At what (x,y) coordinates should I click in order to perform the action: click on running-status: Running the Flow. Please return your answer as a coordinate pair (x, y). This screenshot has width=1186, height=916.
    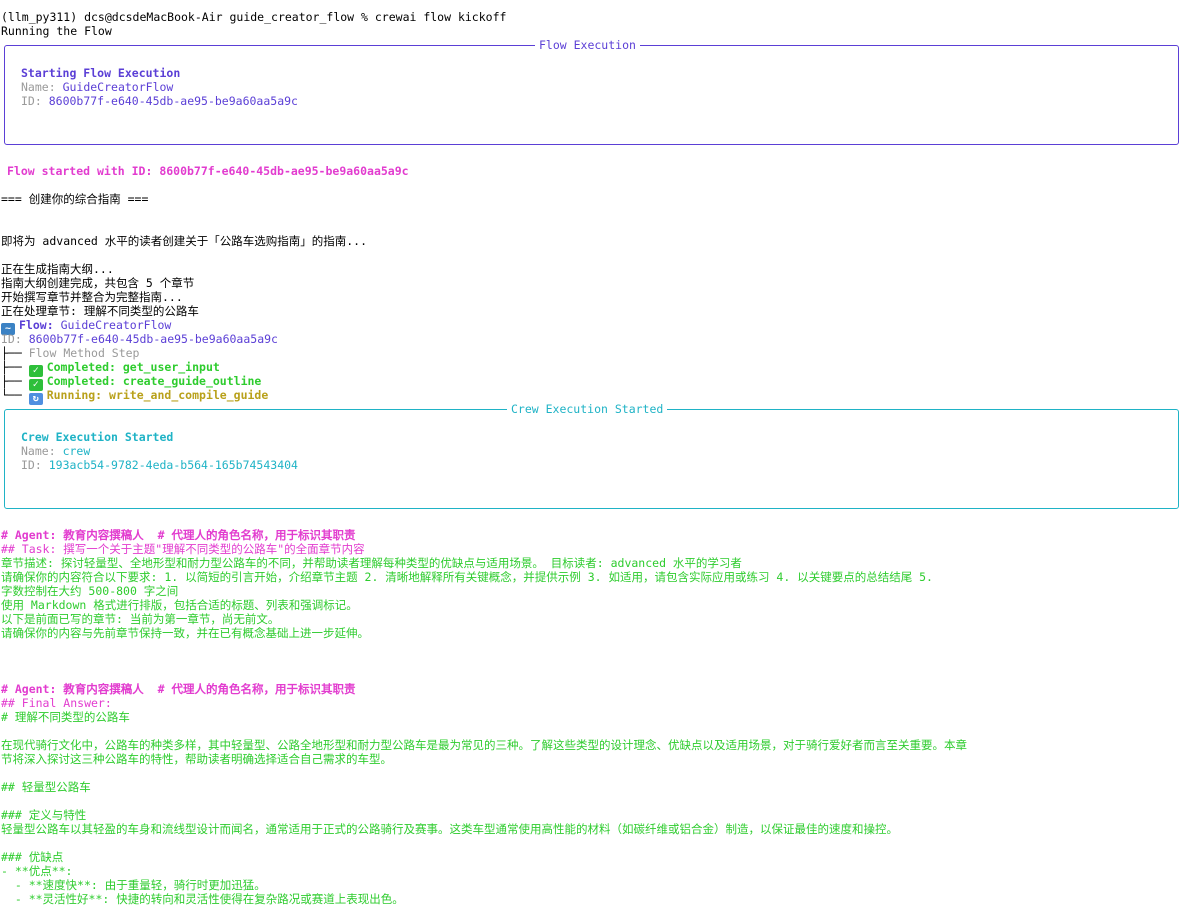
    Looking at the image, I should click on (56, 31).